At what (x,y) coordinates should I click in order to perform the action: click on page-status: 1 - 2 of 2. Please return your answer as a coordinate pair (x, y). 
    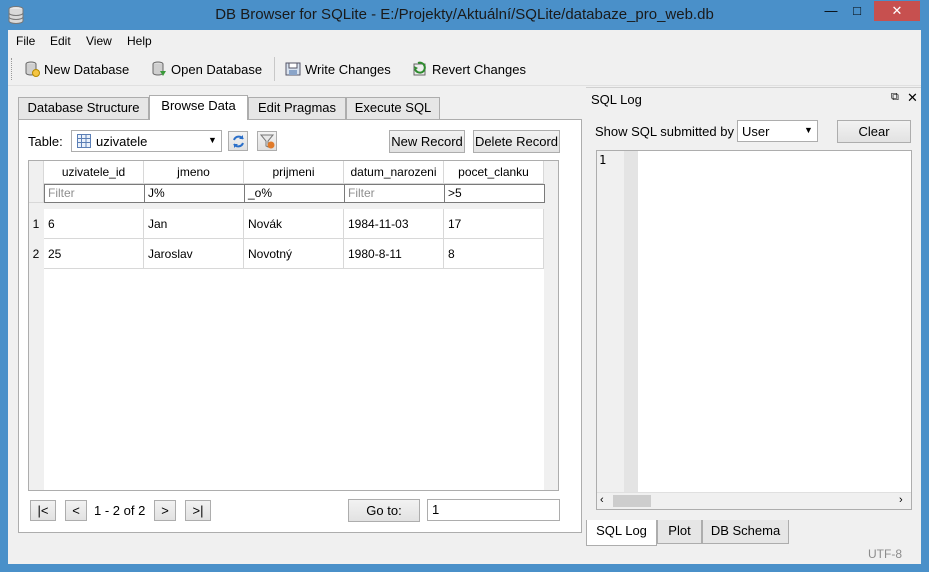
    Looking at the image, I should click on (120, 510).